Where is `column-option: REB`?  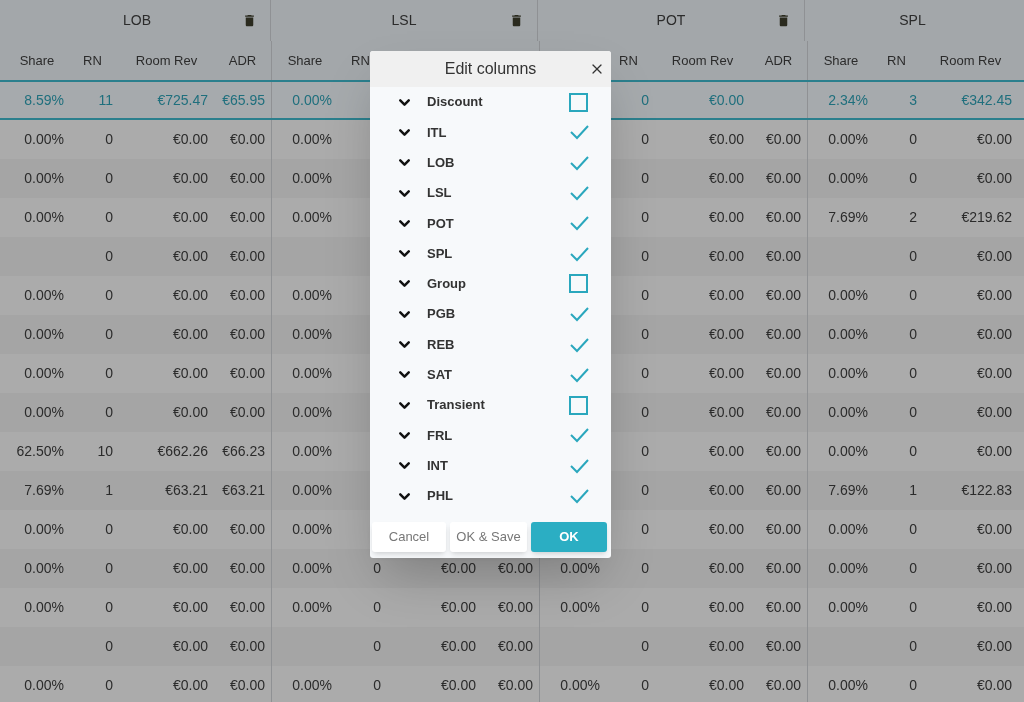
column-option: REB is located at coordinates (490, 344).